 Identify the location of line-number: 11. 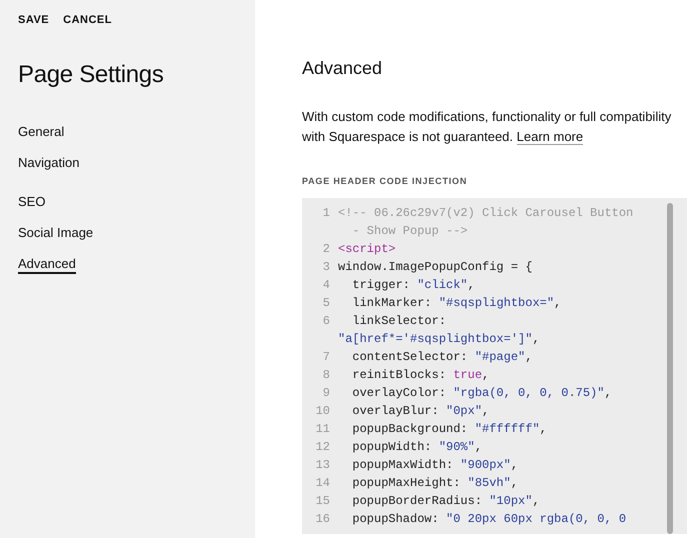
(322, 429).